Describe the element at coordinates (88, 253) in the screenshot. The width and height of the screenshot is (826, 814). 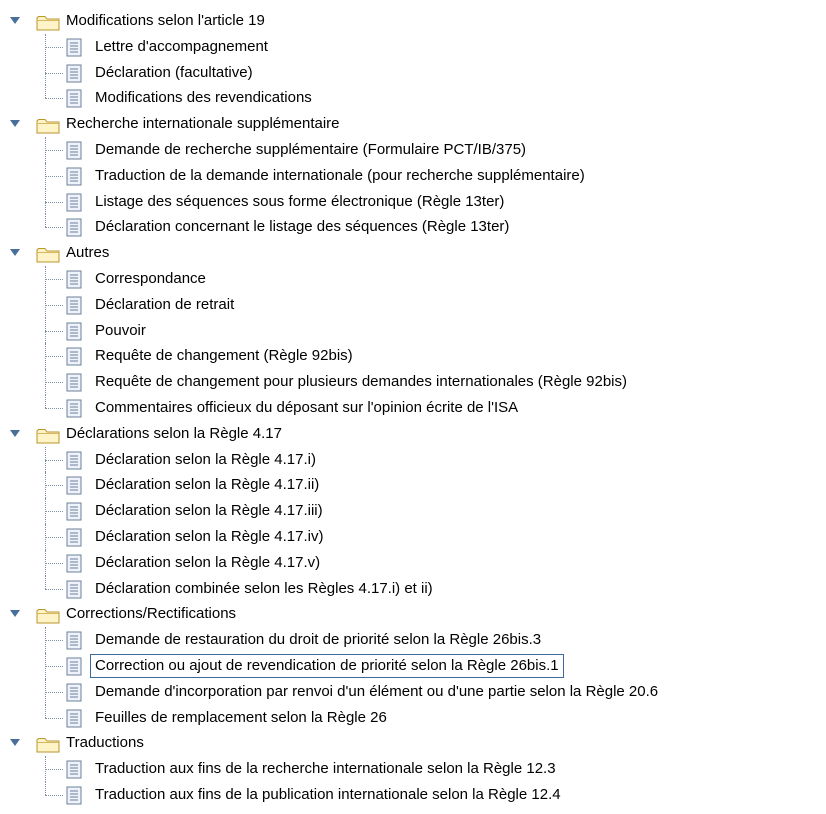
I see `folder-label: Autres` at that location.